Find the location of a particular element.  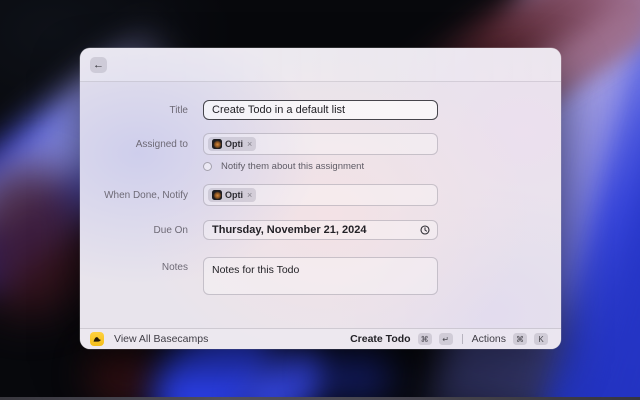

notify-tag: Opti × is located at coordinates (232, 195).